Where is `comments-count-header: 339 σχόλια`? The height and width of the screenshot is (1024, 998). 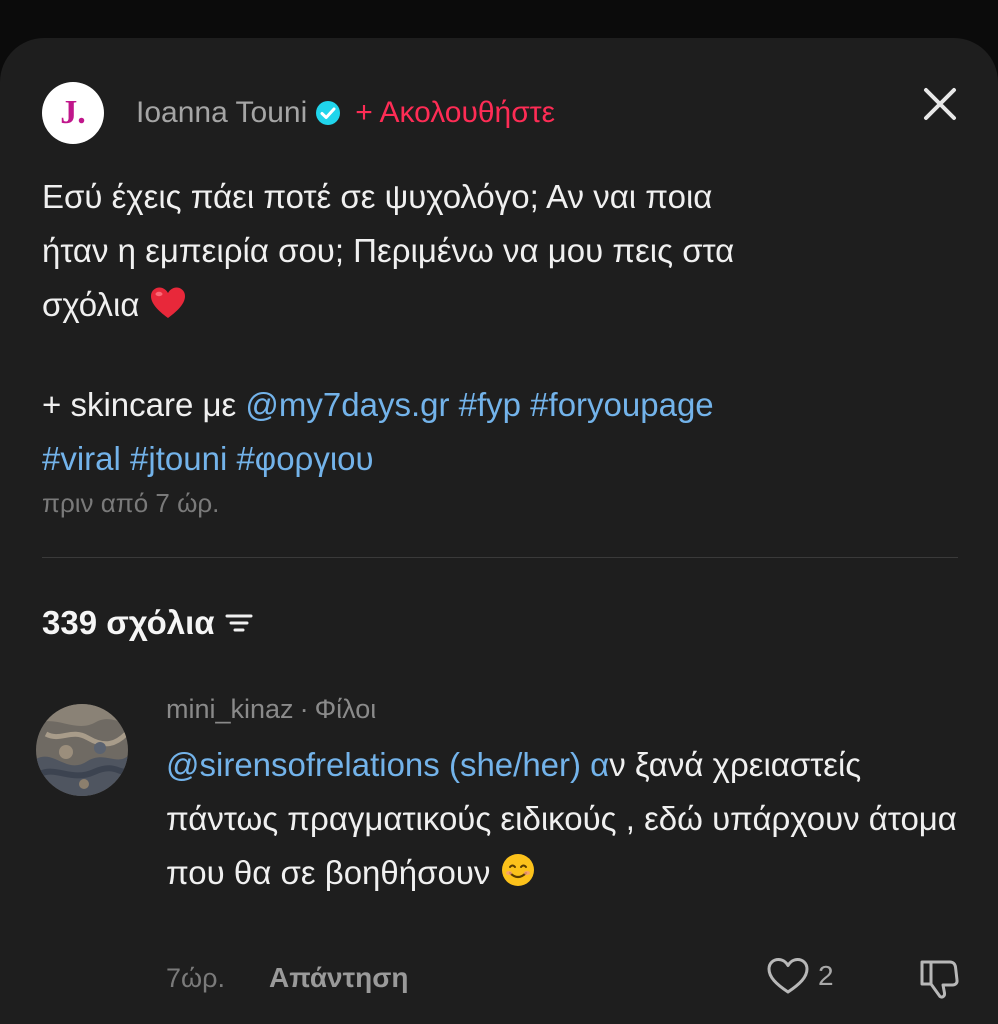
comments-count-header: 339 σχόλια is located at coordinates (148, 623).